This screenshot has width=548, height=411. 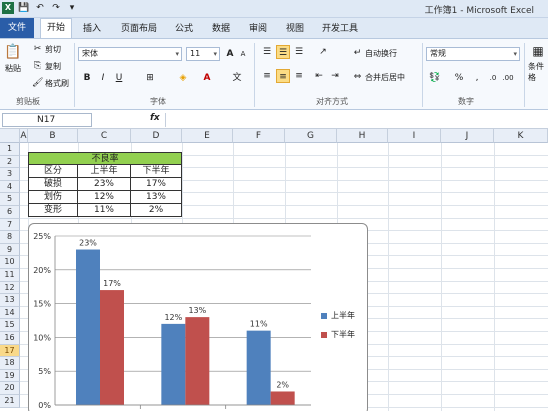 What do you see at coordinates (72, 8) in the screenshot?
I see `customize-qat-icon: ▾` at bounding box center [72, 8].